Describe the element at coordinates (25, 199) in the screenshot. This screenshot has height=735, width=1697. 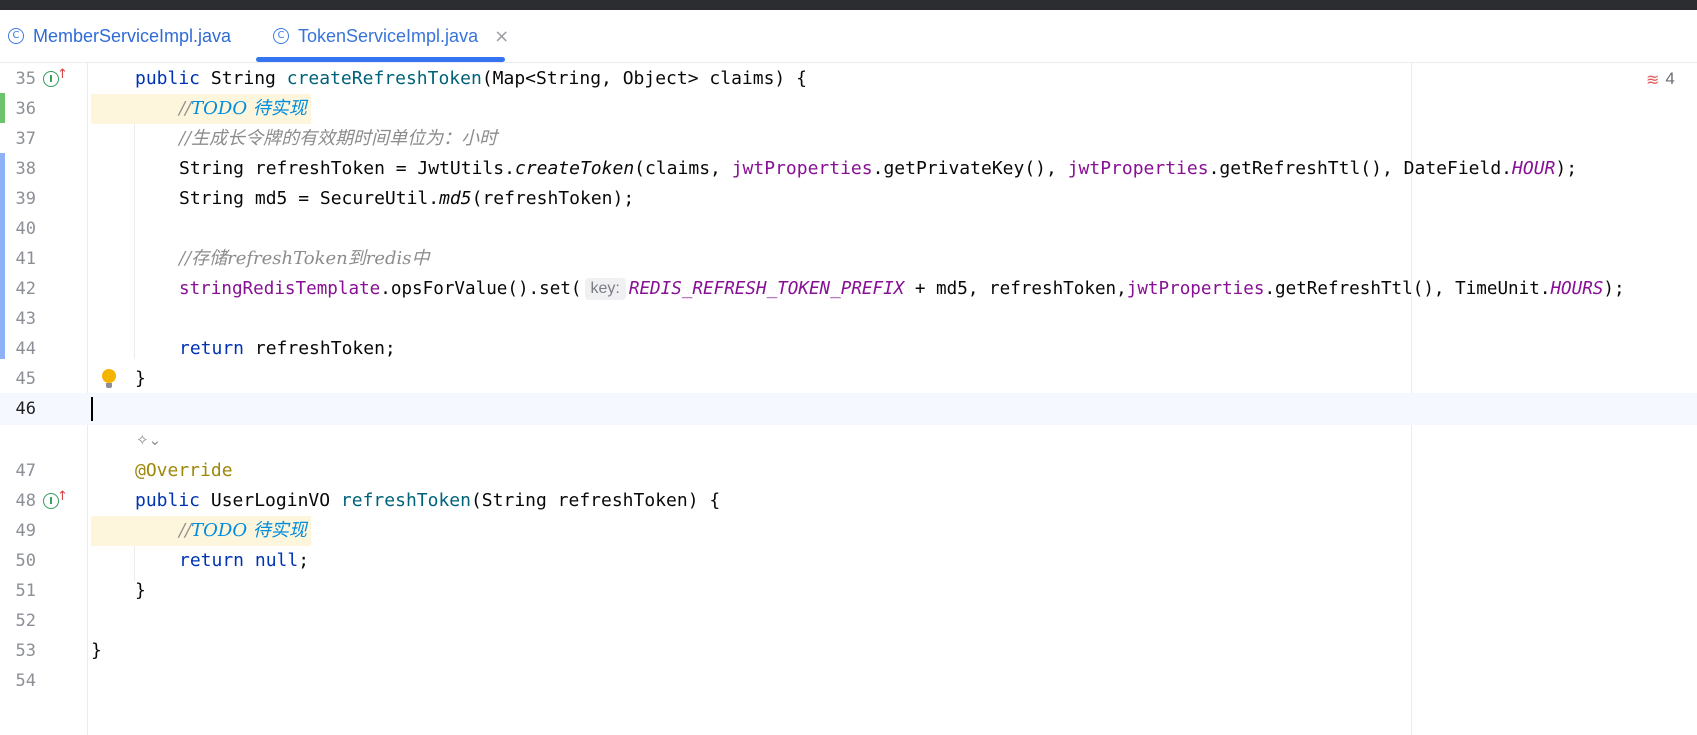
I see `line-number: 39` at that location.